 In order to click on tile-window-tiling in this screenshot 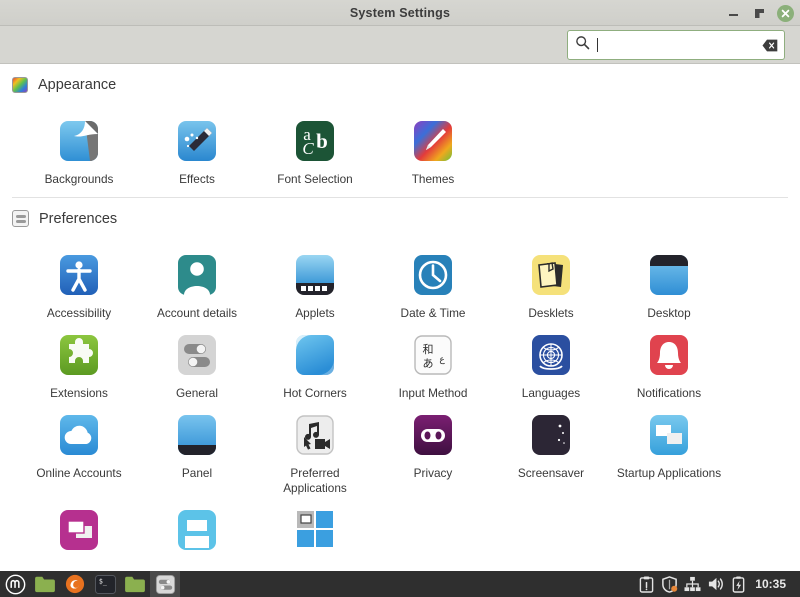, I will do `click(315, 538)`.